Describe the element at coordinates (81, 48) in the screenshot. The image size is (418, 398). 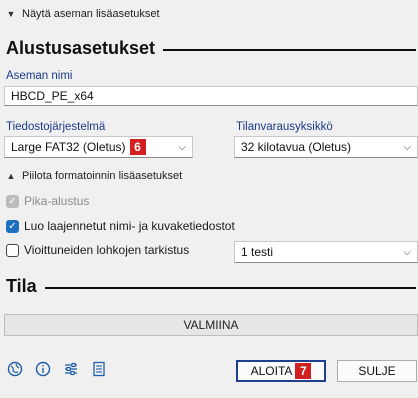
I see `format-options-title: Alustusasetukset` at that location.